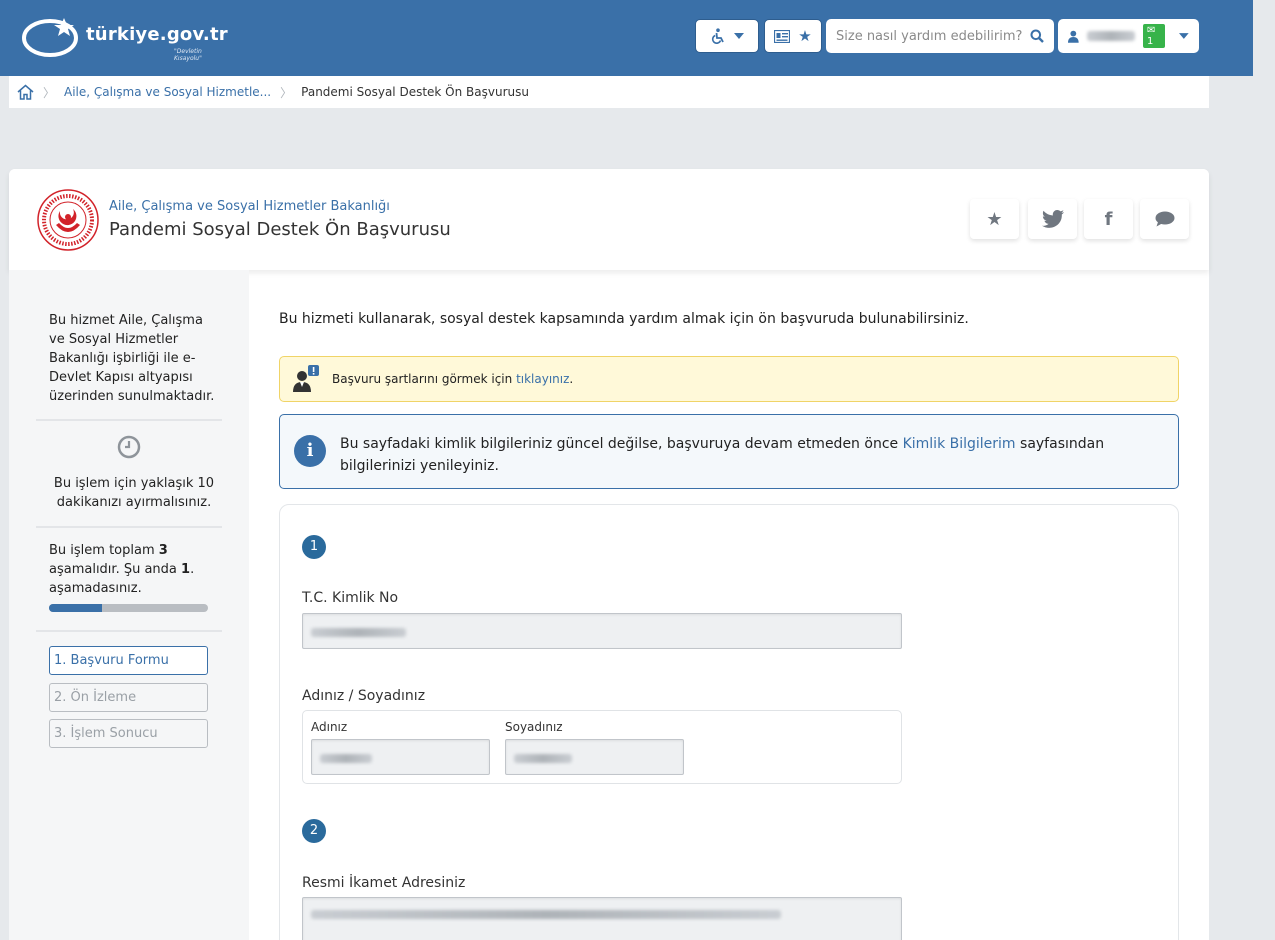 This screenshot has width=1275, height=940. What do you see at coordinates (75, 608) in the screenshot?
I see `progress-fill` at bounding box center [75, 608].